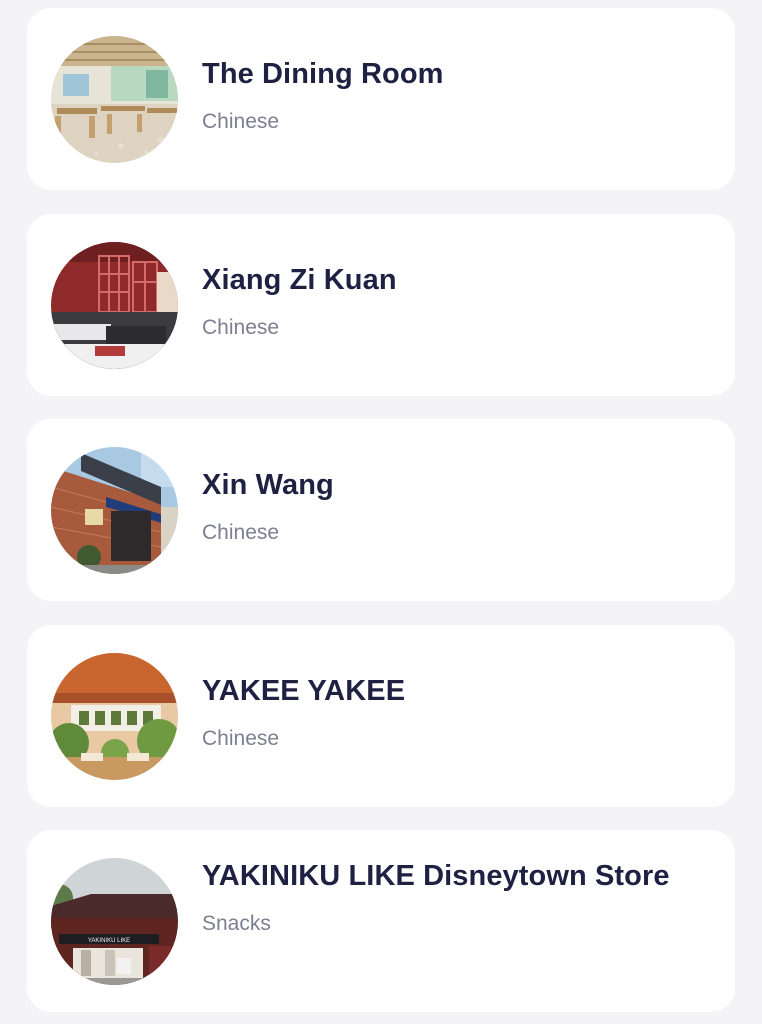 This screenshot has height=1024, width=762. Describe the element at coordinates (436, 876) in the screenshot. I see `restaurant-name: YAKINIKU LIKE Disneytown Store` at that location.